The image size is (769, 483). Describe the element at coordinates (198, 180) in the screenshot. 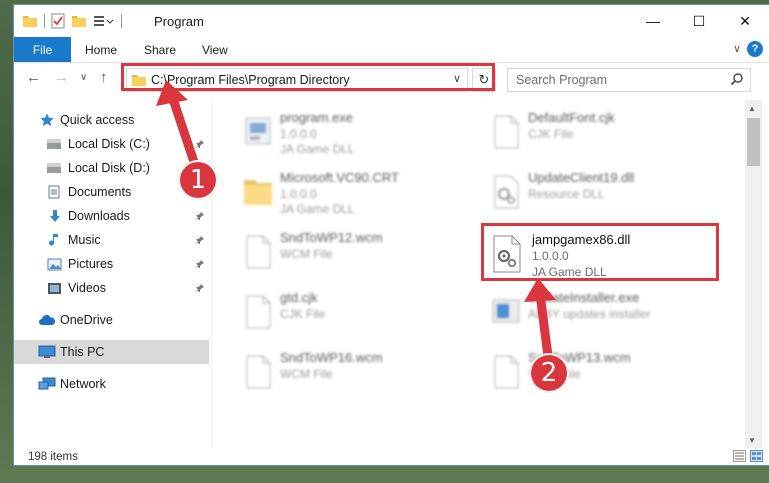

I see `step-1-badge: 1` at that location.